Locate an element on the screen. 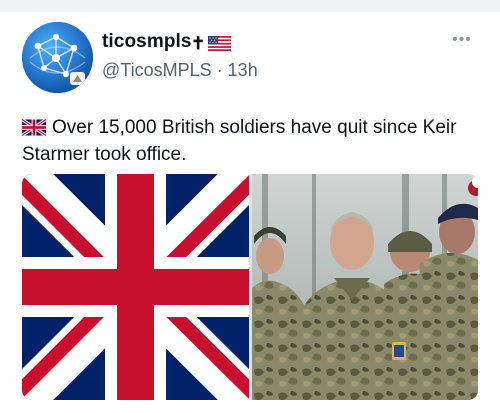  name-badges: ✝ is located at coordinates (211, 43).